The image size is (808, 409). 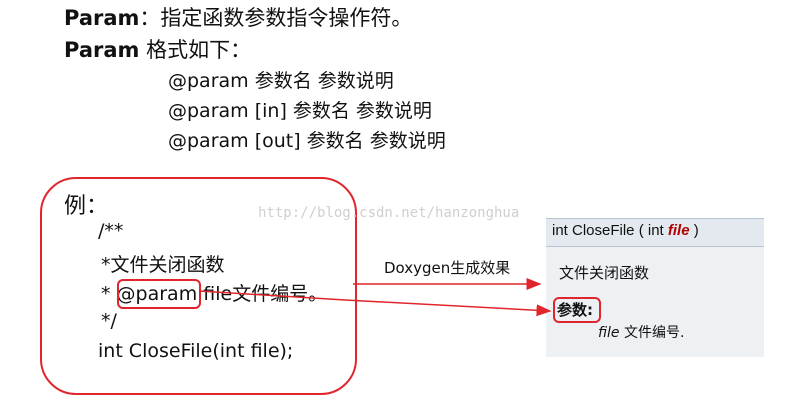 I want to click on connector-arrows, so click(x=375, y=297).